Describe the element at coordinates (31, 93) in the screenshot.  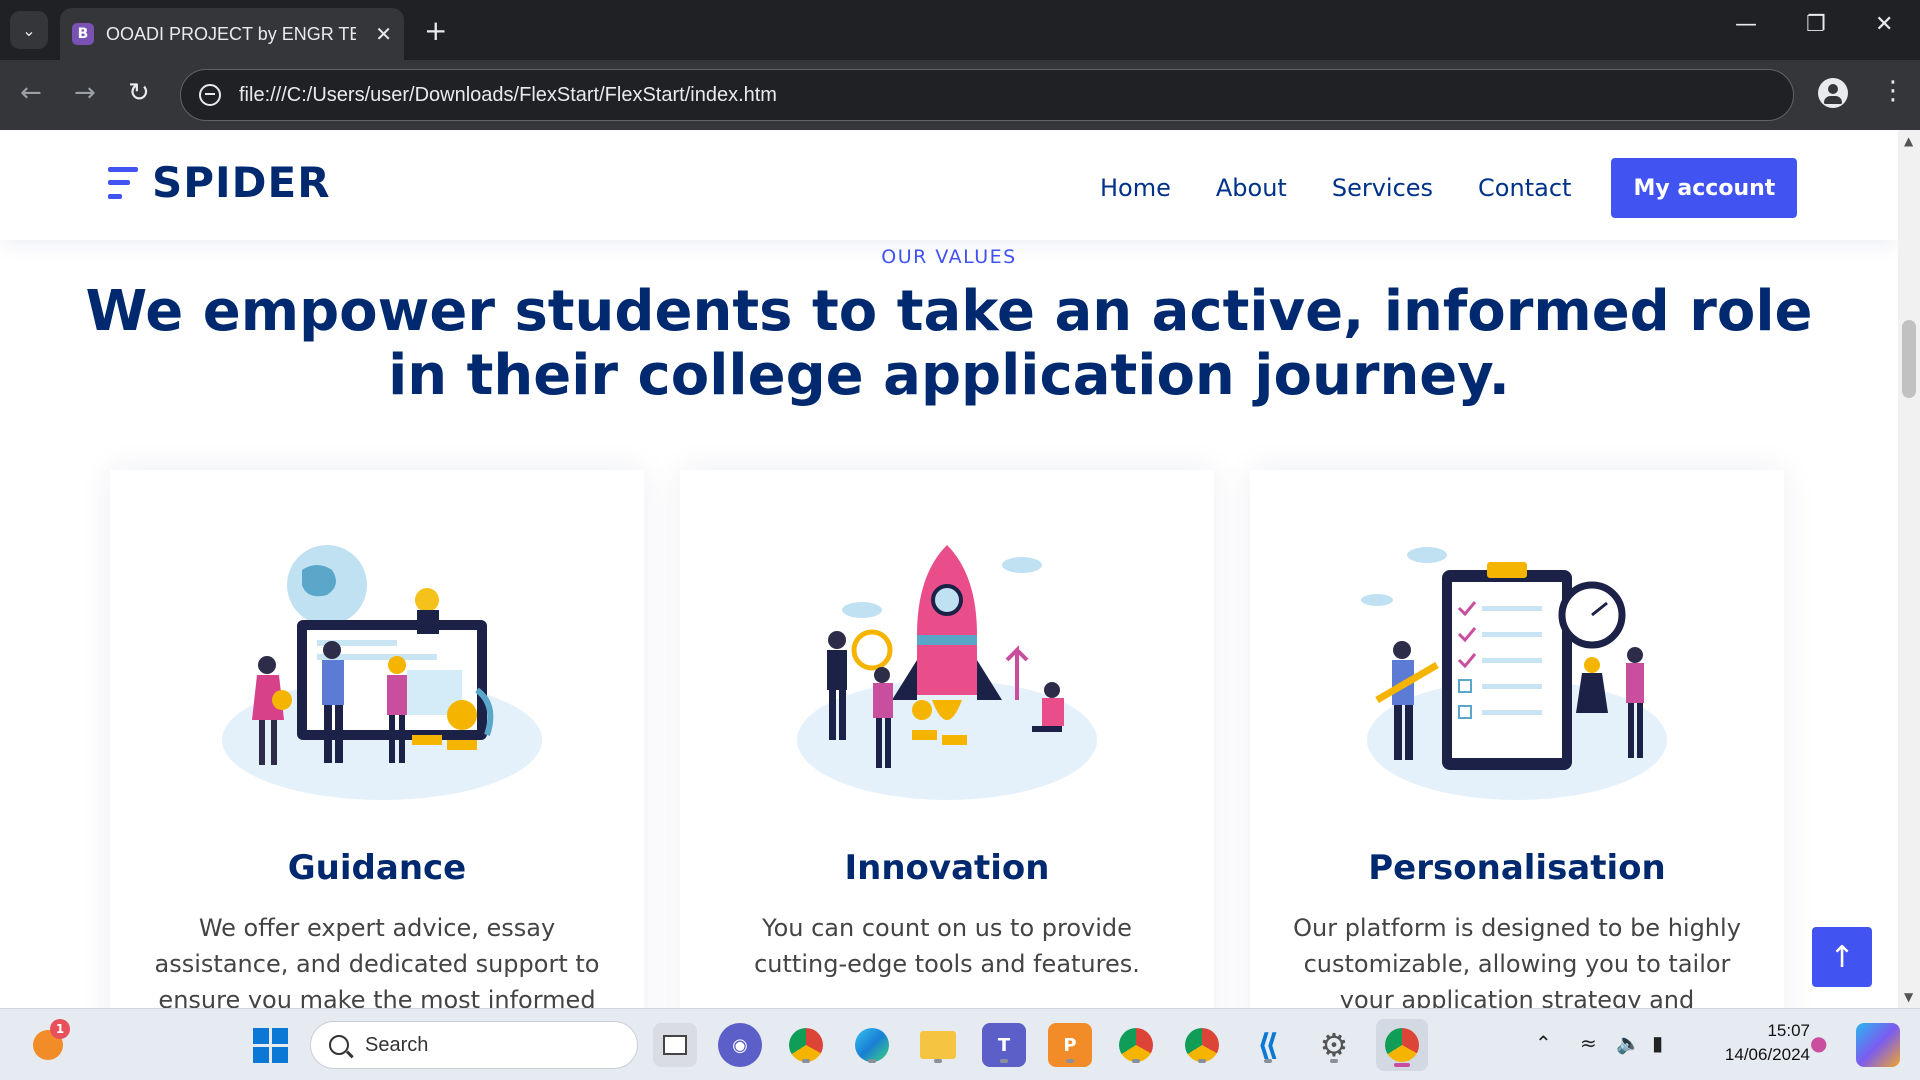
I see `back-arrow-icon: ←` at that location.